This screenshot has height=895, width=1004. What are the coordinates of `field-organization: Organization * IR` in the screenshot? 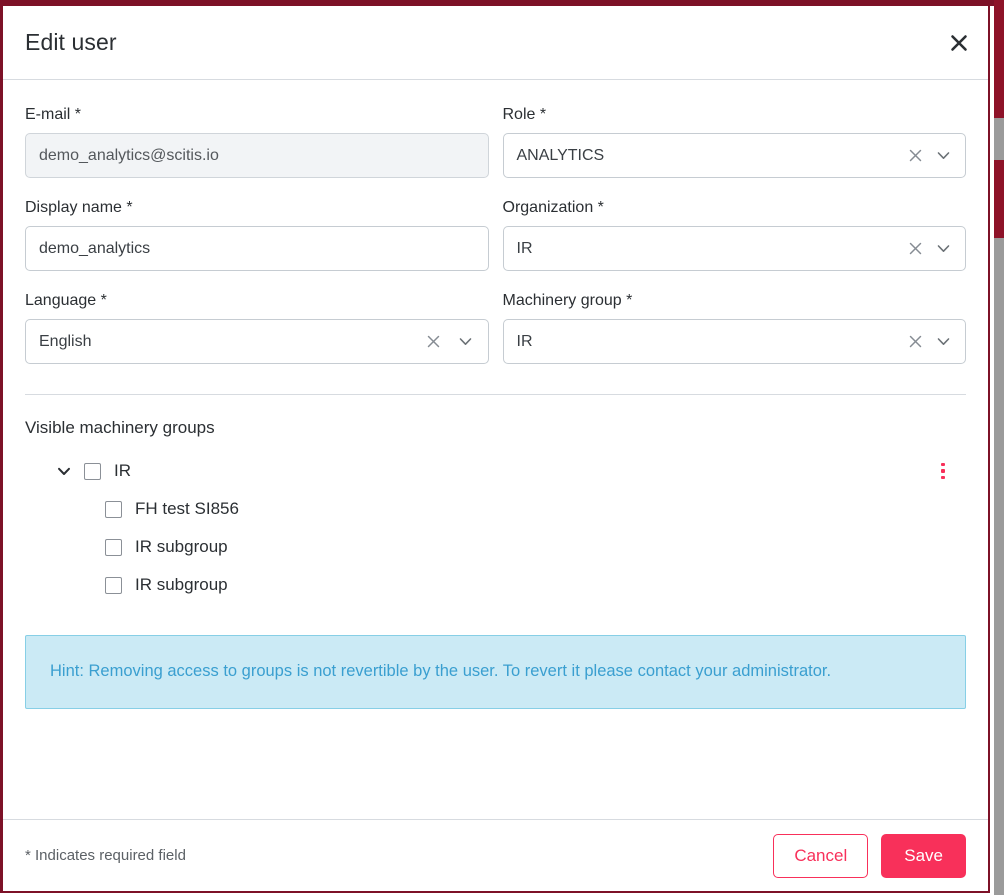 It's located at (734, 234).